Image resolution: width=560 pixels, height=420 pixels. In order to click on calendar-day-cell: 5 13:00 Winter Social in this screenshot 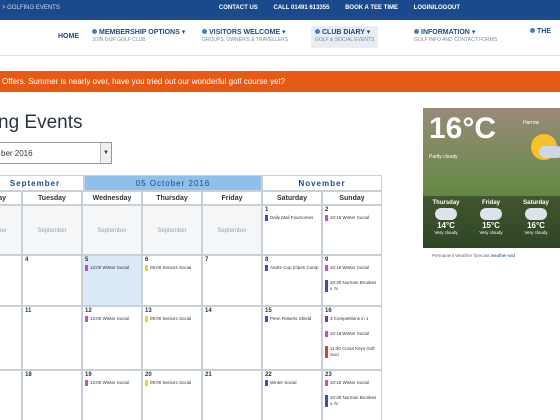, I will do `click(112, 280)`.